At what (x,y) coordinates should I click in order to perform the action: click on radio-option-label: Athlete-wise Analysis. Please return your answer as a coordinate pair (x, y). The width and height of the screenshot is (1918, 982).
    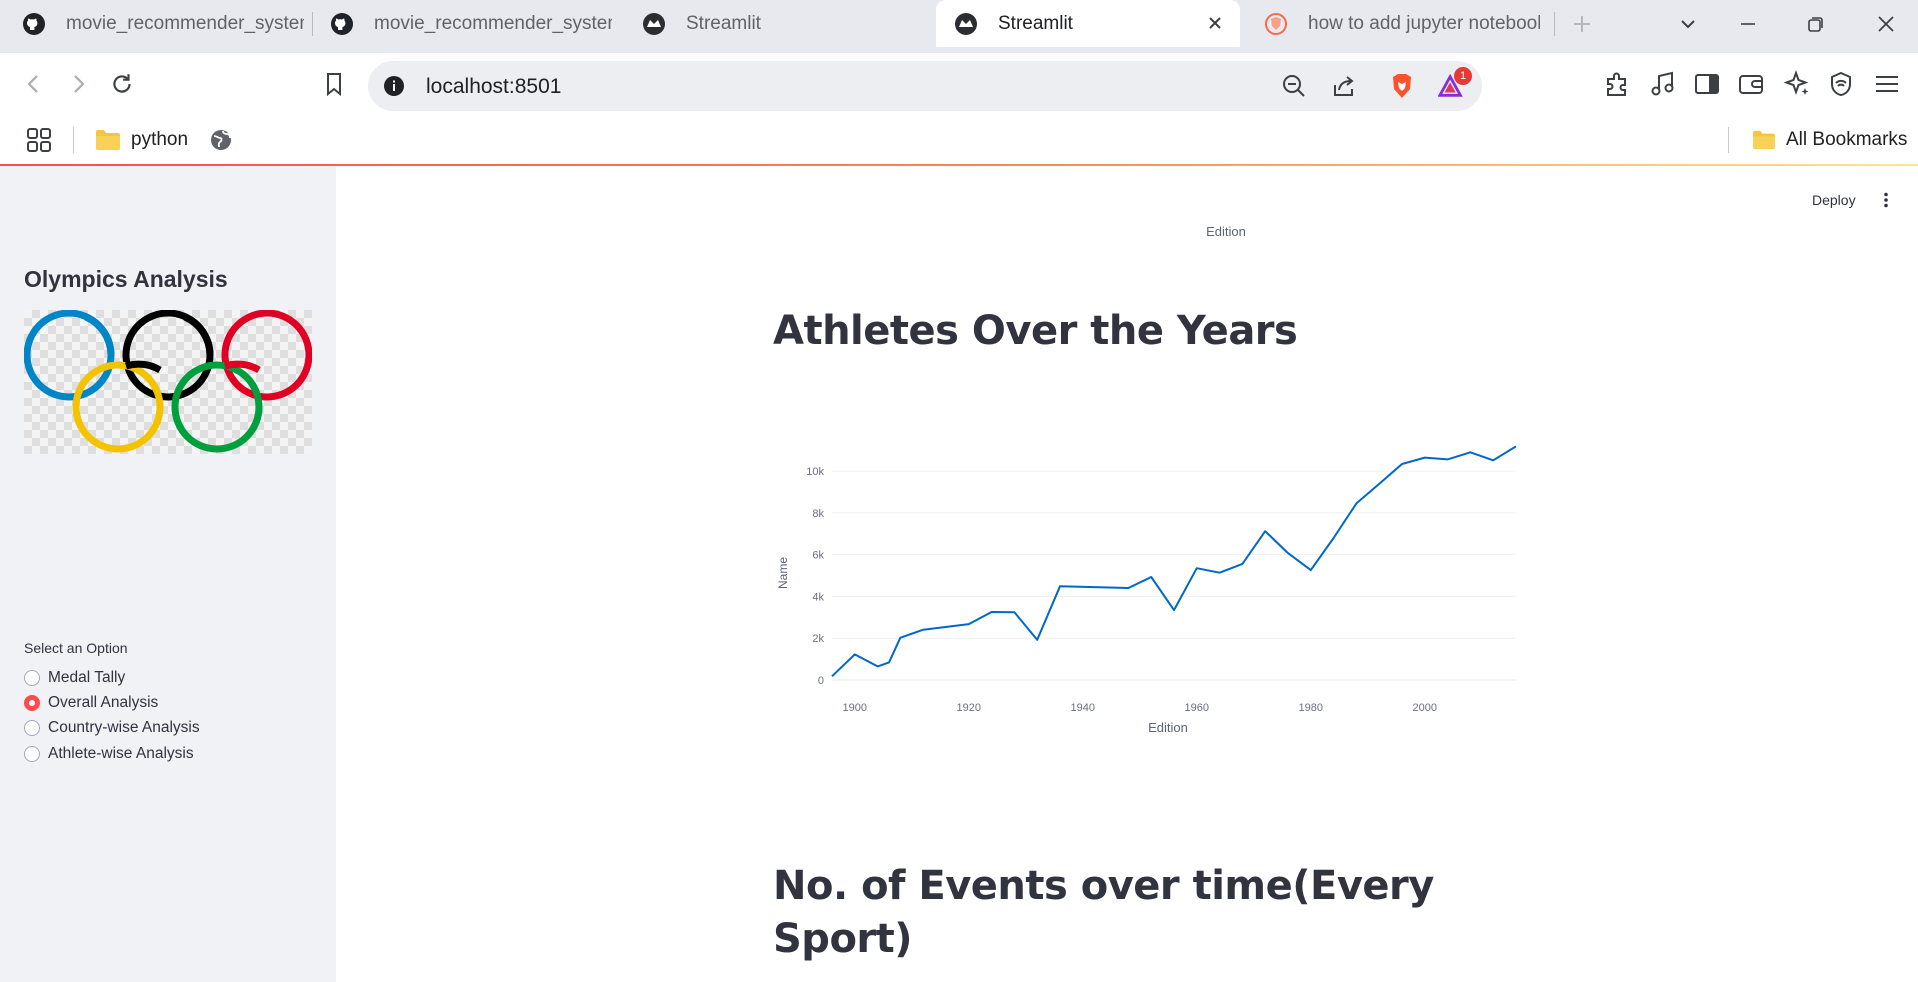
    Looking at the image, I should click on (121, 753).